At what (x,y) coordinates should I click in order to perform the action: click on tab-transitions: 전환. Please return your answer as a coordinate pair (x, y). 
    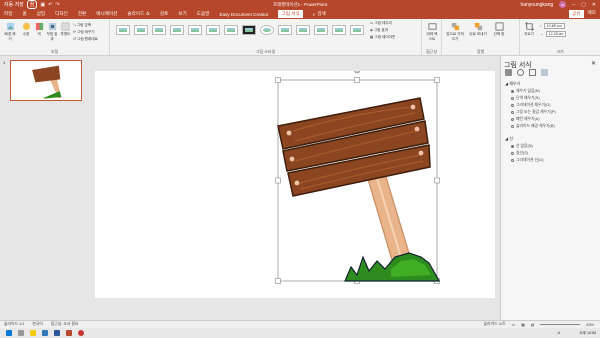
    Looking at the image, I should click on (82, 14).